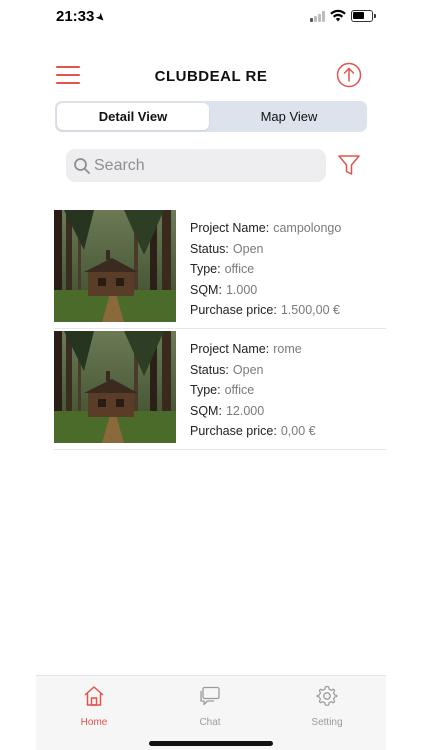 Image resolution: width=422 pixels, height=750 pixels. What do you see at coordinates (94, 696) in the screenshot?
I see `home-icon` at bounding box center [94, 696].